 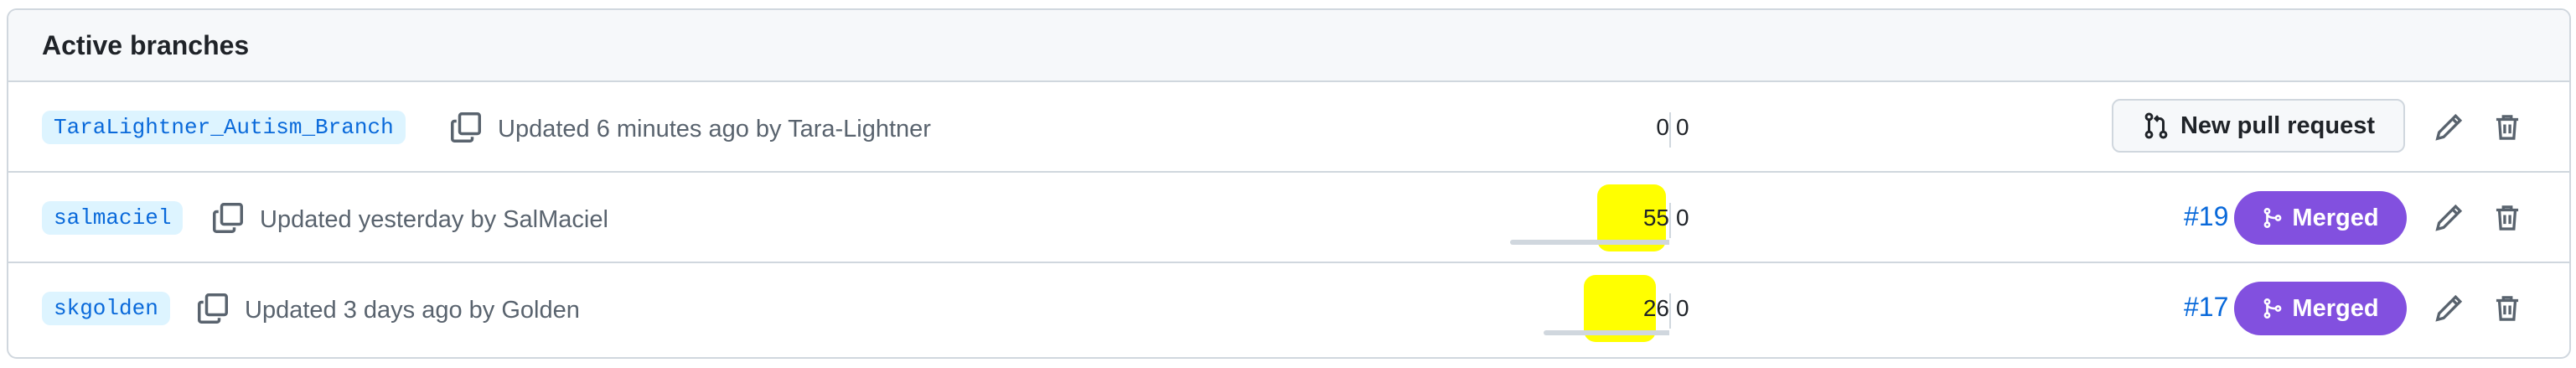 What do you see at coordinates (1655, 218) in the screenshot?
I see `behind-count: 55` at bounding box center [1655, 218].